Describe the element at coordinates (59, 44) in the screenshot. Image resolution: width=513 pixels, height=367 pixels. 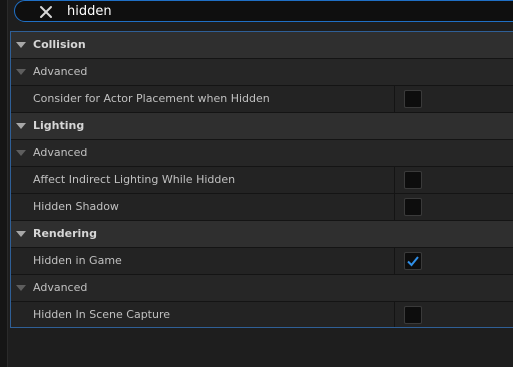
I see `category-label: Collision` at that location.